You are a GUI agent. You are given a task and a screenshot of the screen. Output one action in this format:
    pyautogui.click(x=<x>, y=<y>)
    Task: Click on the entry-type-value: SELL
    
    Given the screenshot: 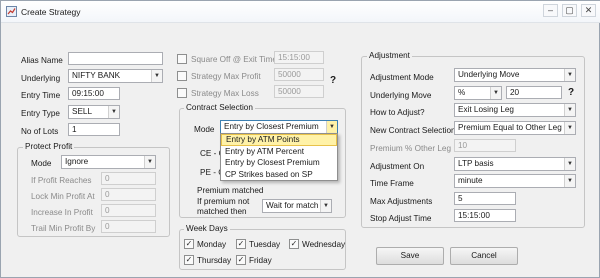 What is the action you would take?
    pyautogui.click(x=82, y=111)
    